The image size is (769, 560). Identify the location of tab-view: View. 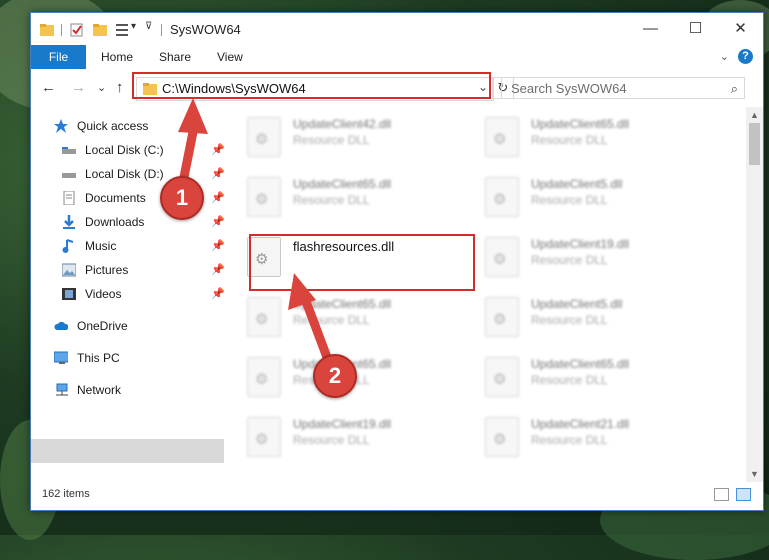
(230, 57).